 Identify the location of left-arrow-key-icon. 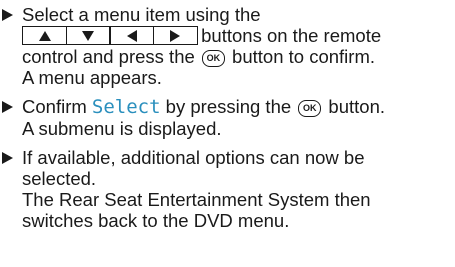
(131, 35).